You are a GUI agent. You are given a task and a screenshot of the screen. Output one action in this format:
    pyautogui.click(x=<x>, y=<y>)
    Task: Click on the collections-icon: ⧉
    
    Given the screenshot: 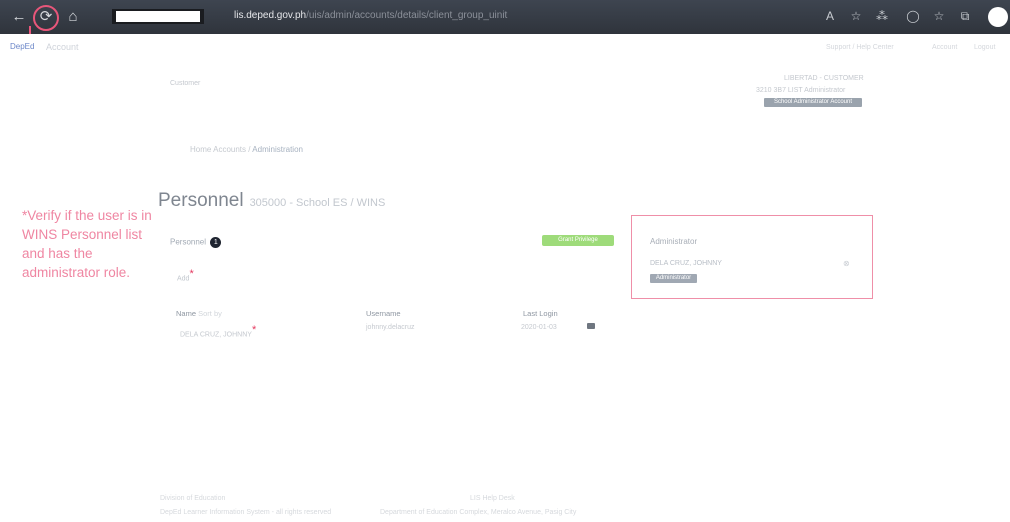 What is the action you would take?
    pyautogui.click(x=965, y=16)
    